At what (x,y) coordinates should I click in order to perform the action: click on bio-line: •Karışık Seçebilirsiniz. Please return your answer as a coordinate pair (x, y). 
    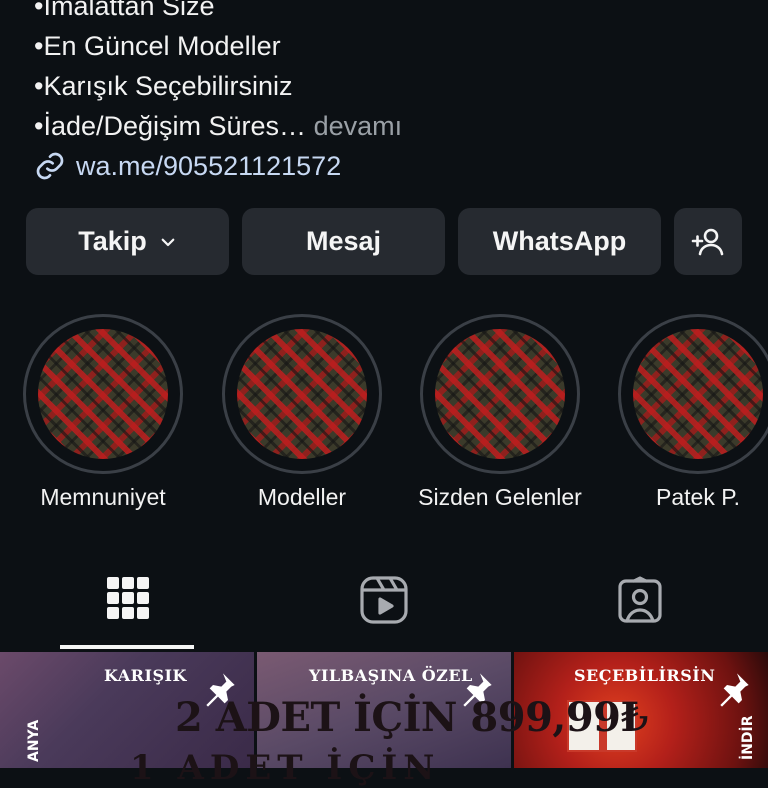
    Looking at the image, I should click on (163, 86).